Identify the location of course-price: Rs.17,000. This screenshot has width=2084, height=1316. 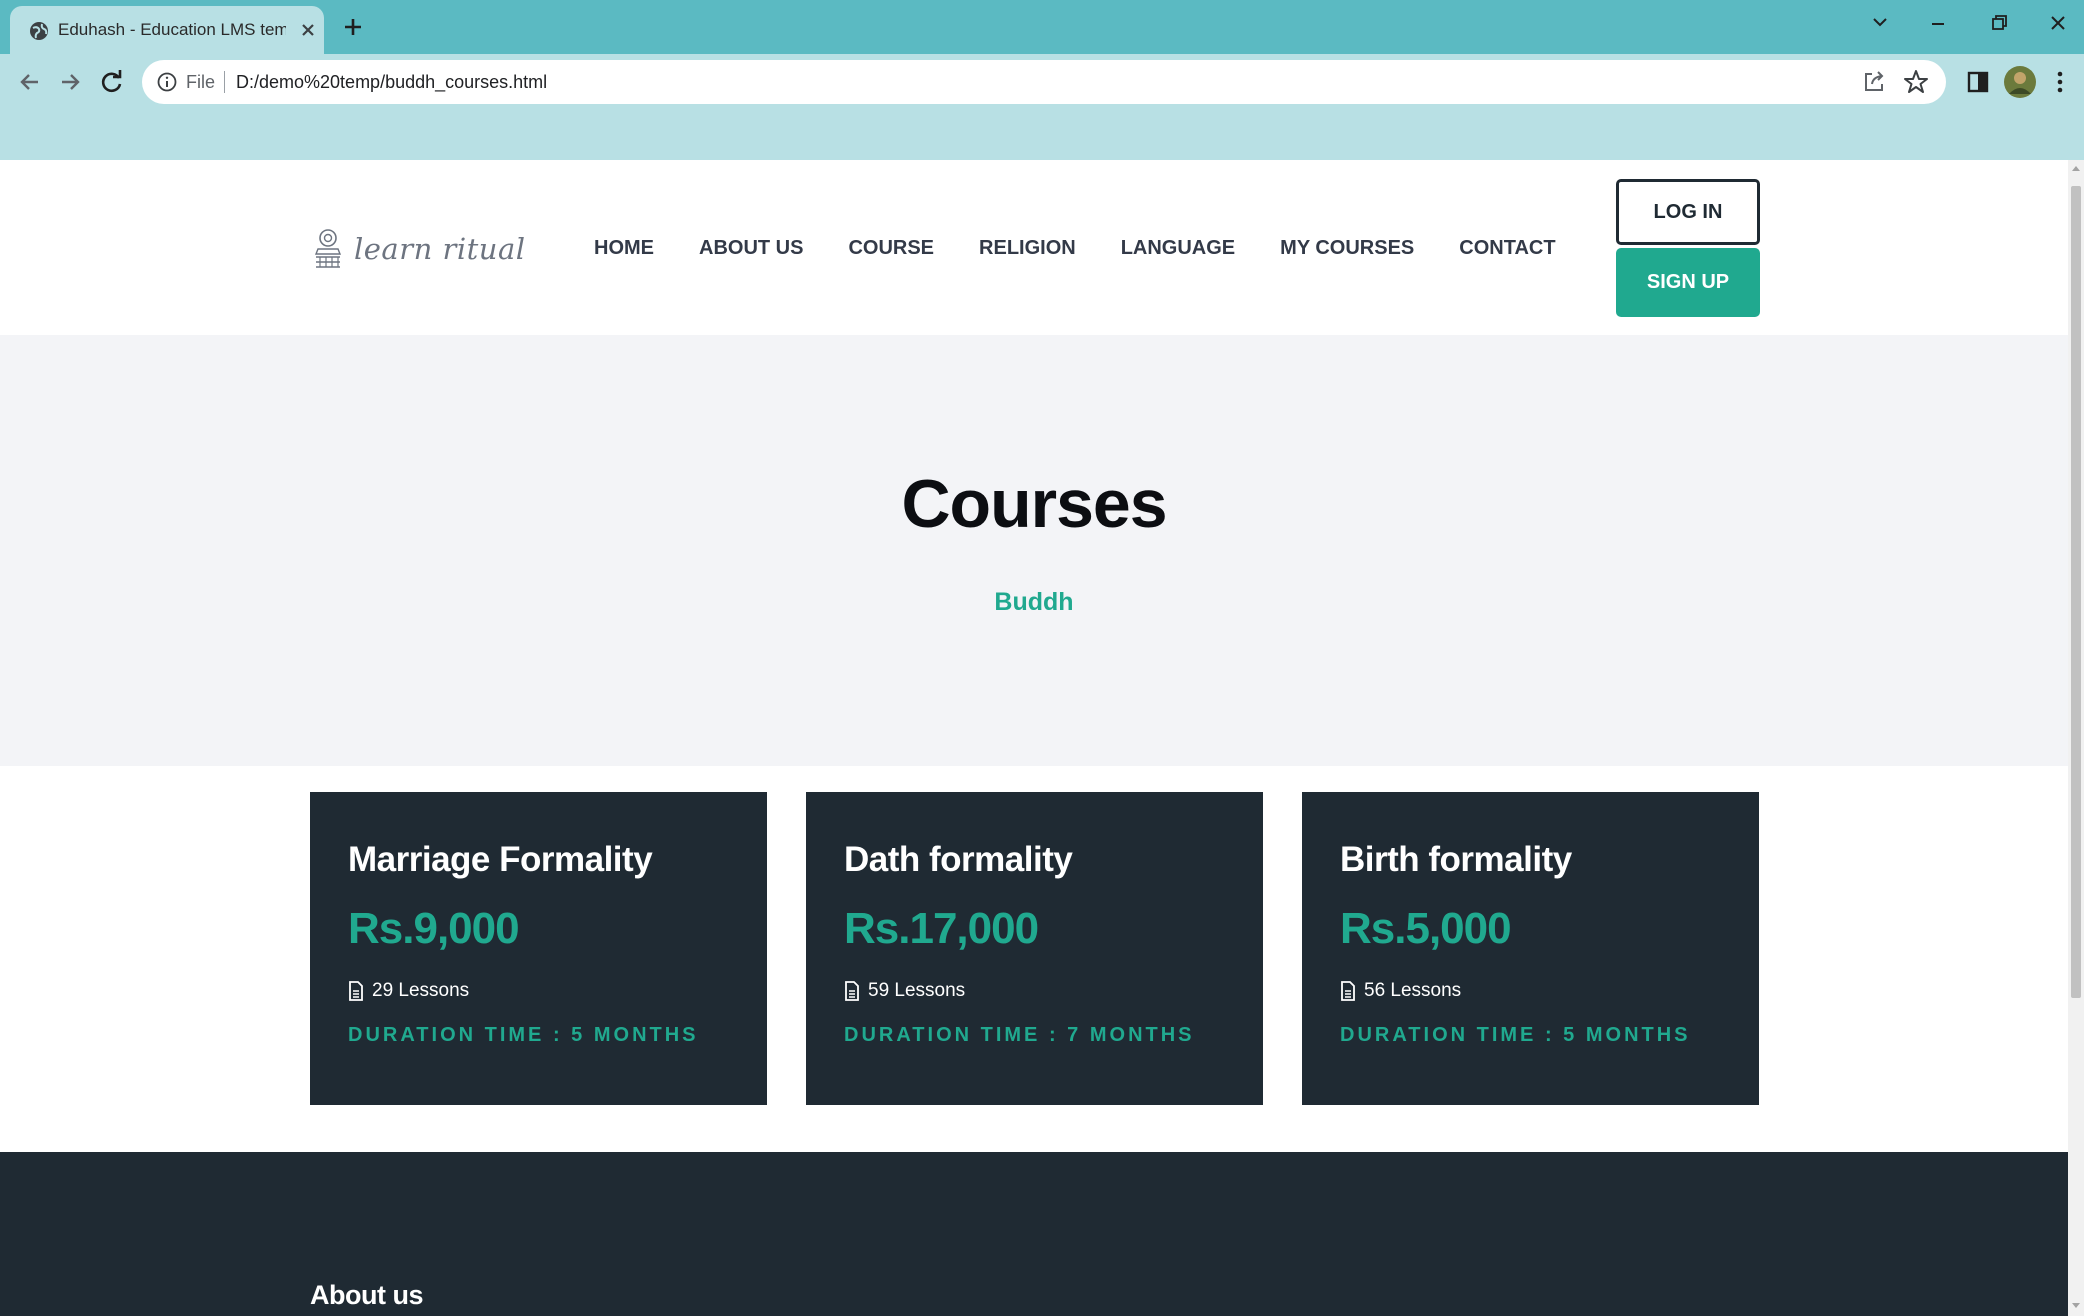
(941, 928).